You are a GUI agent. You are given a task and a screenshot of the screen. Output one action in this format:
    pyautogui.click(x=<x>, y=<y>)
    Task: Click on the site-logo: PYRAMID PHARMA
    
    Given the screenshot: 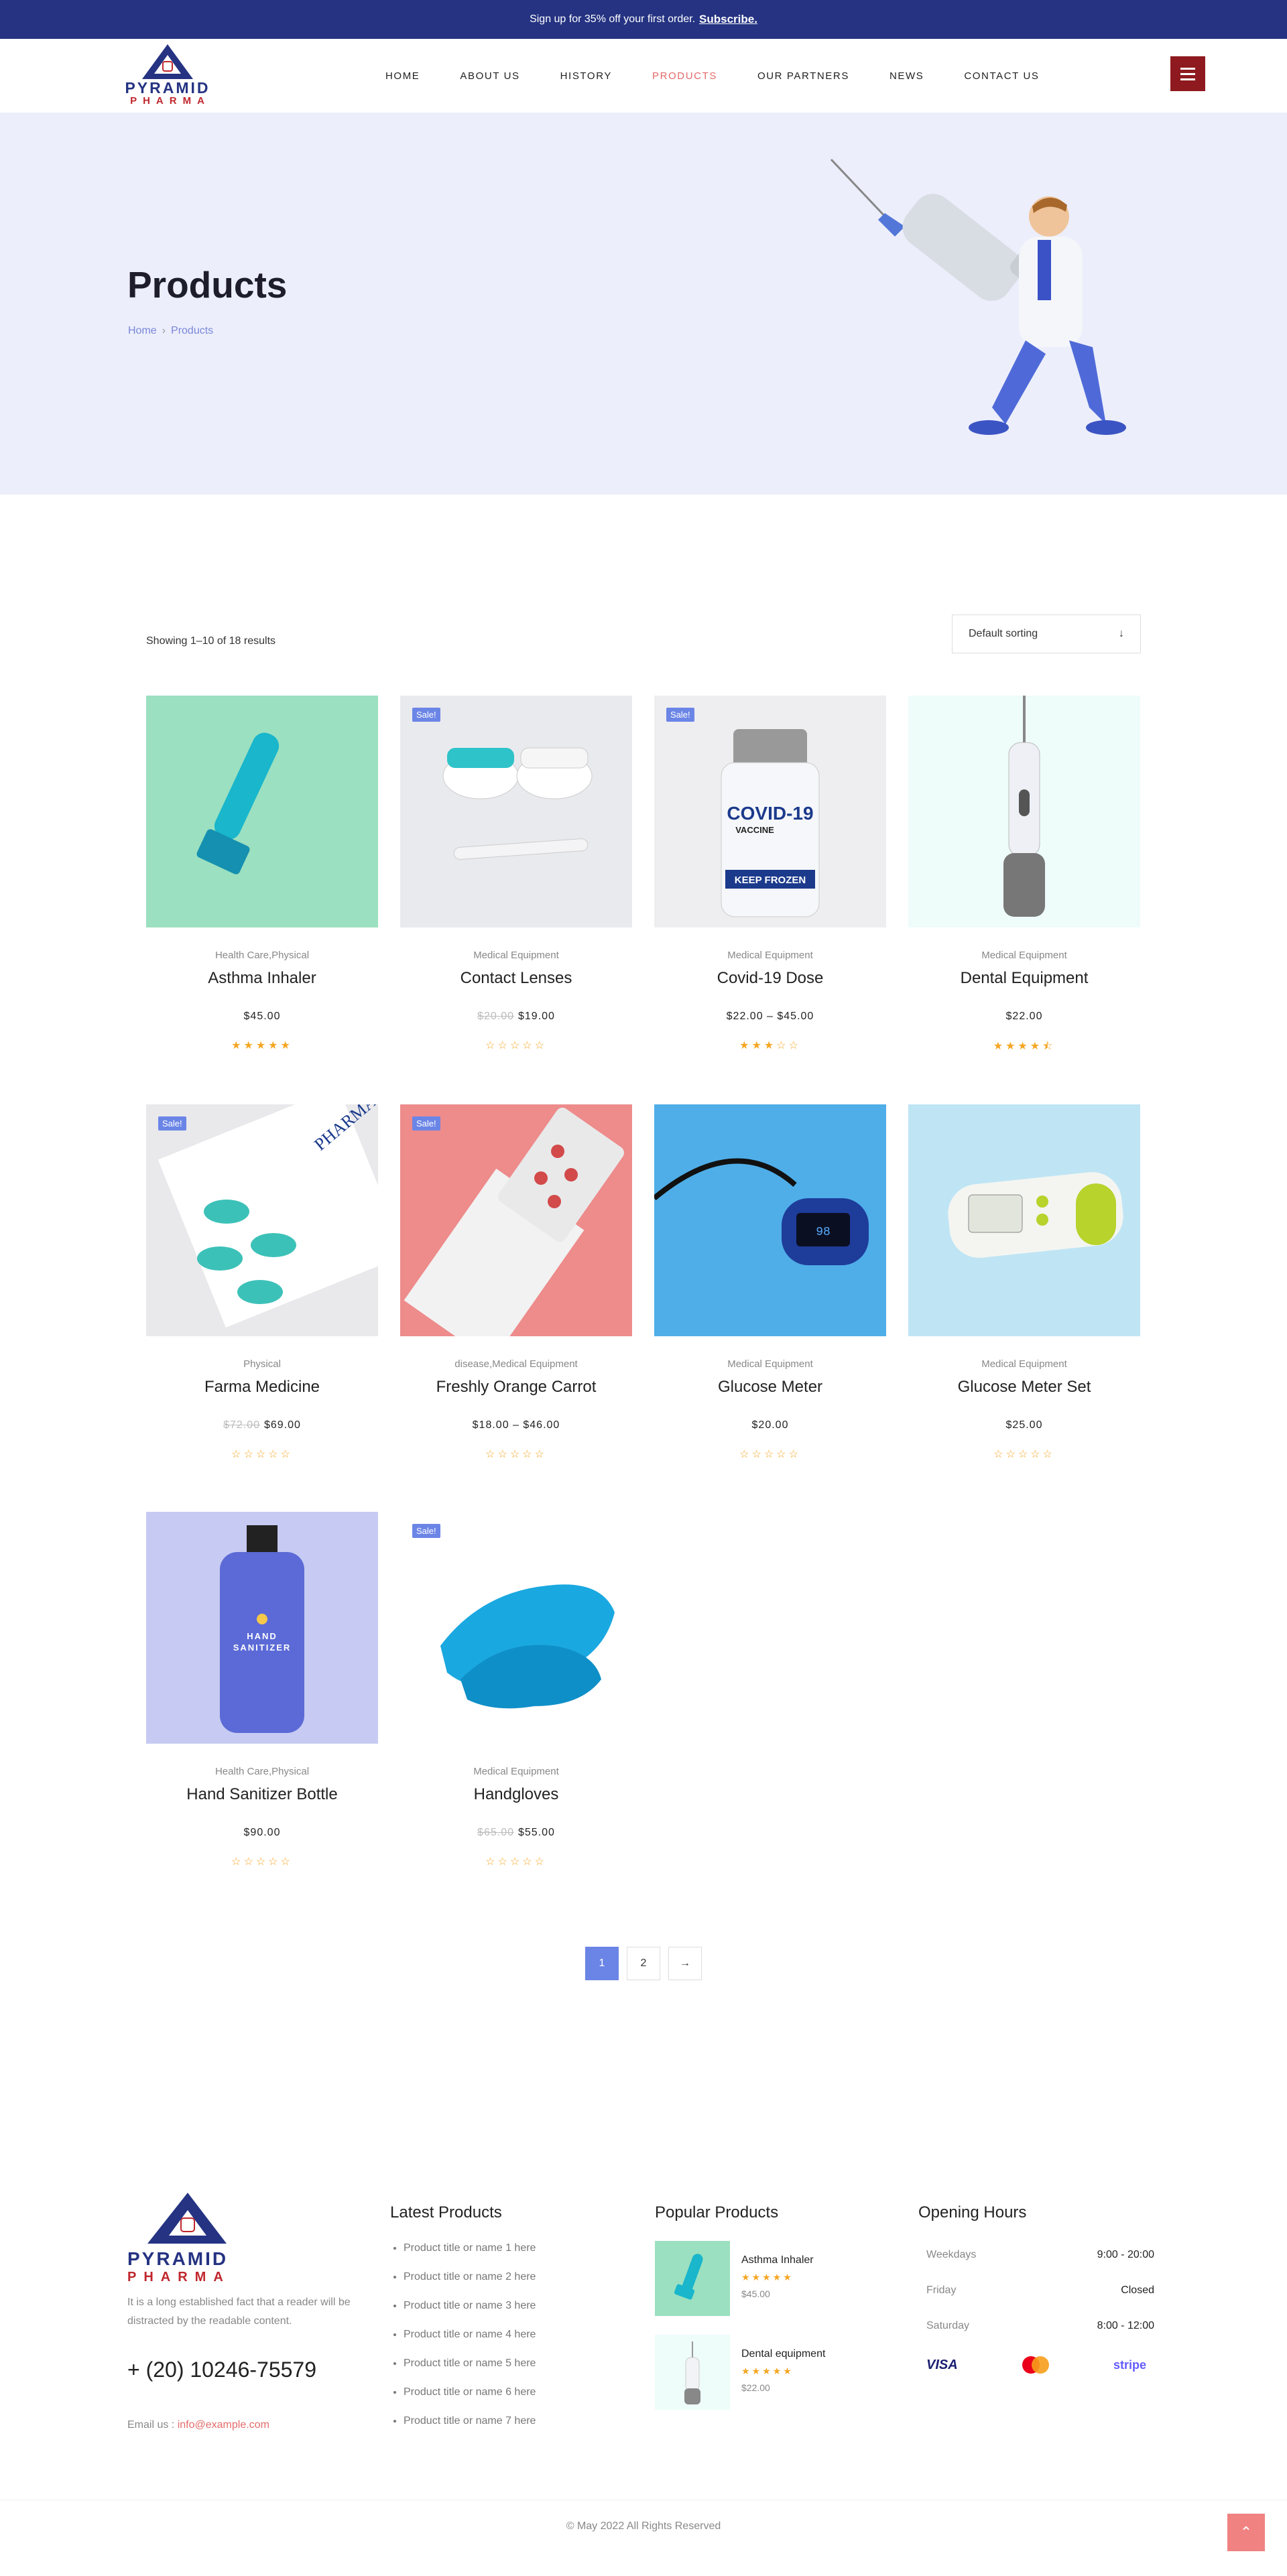 What is the action you would take?
    pyautogui.click(x=168, y=76)
    